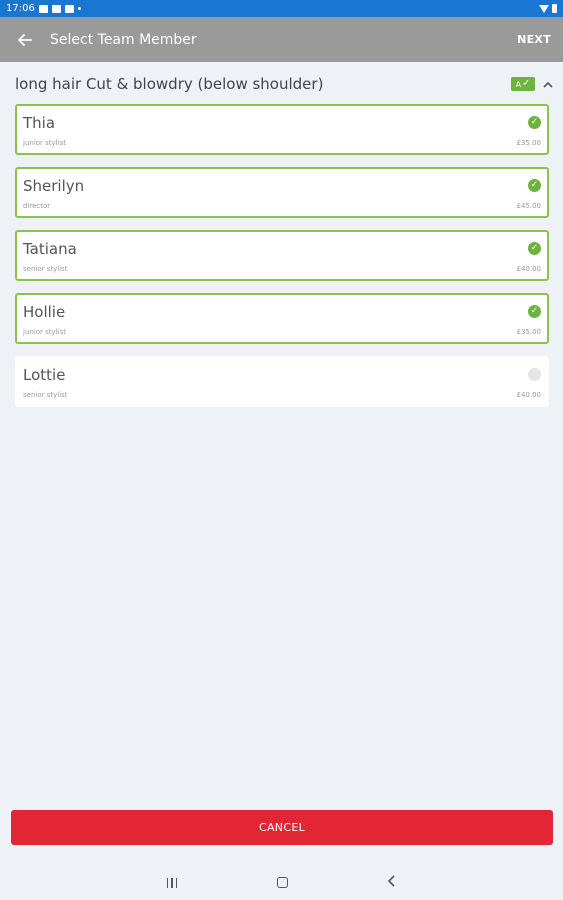 The image size is (563, 900). Describe the element at coordinates (282, 255) in the screenshot. I see `team-member-card: Tatiana senior stylist £40.00 ✓` at that location.